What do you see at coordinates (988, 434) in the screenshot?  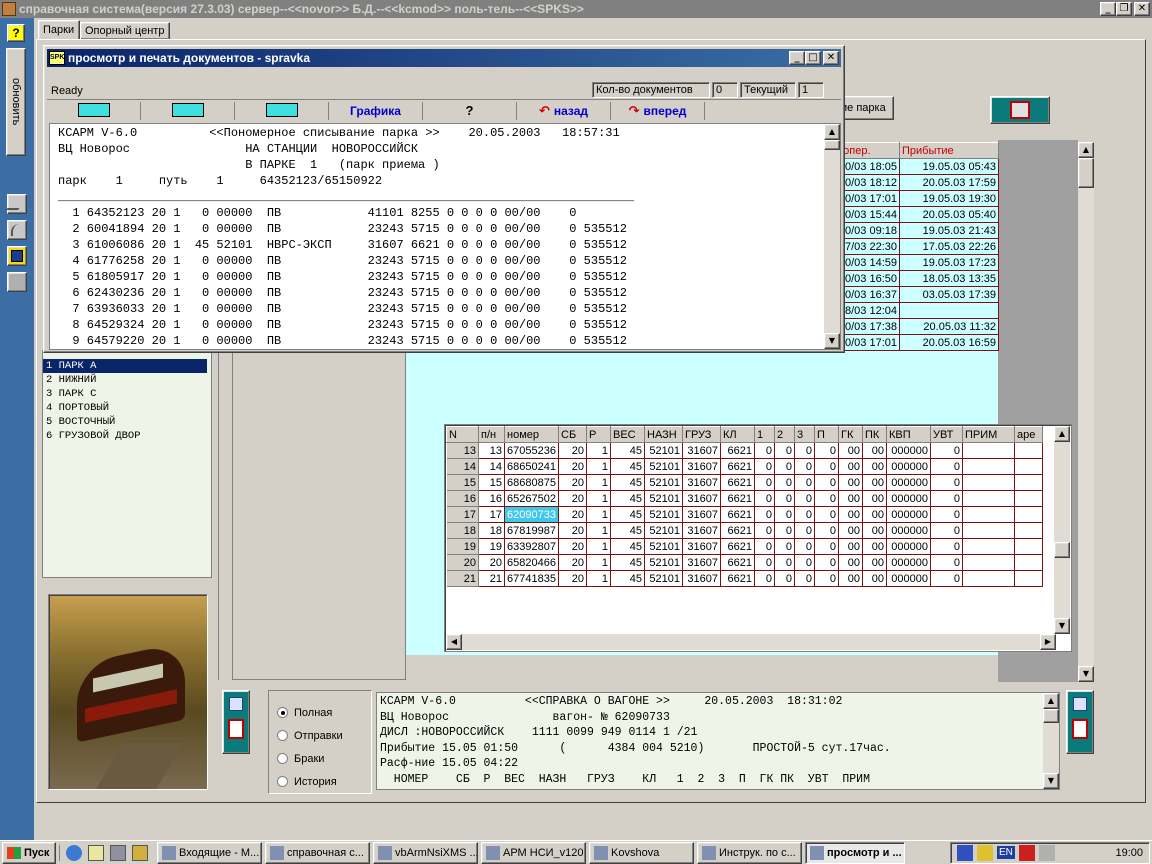 I see `wagon-header-cell: ПРИМ` at bounding box center [988, 434].